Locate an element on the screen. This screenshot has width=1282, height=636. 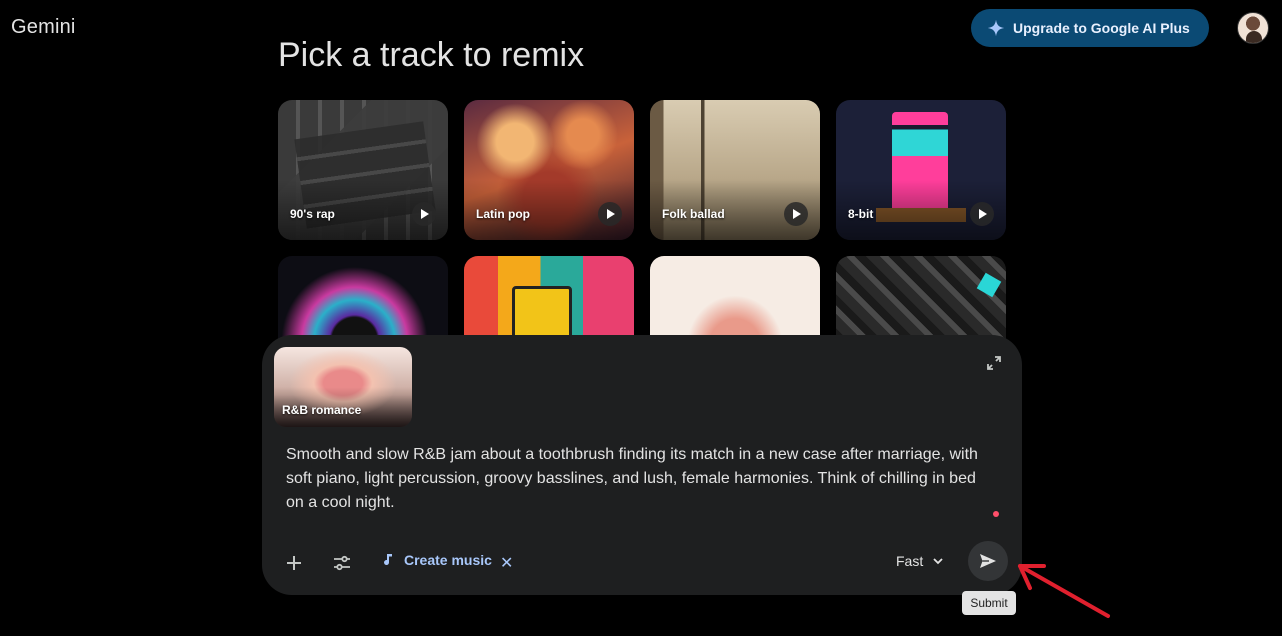
send-icon is located at coordinates (988, 561).